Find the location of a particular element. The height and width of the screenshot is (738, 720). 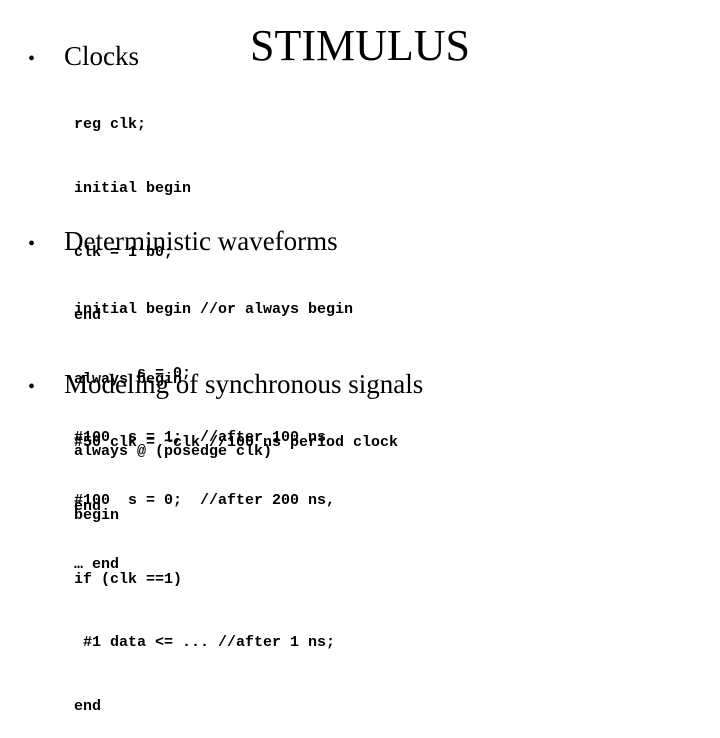

bullet-heading: Modeling of synchronous signals is located at coordinates (244, 384).